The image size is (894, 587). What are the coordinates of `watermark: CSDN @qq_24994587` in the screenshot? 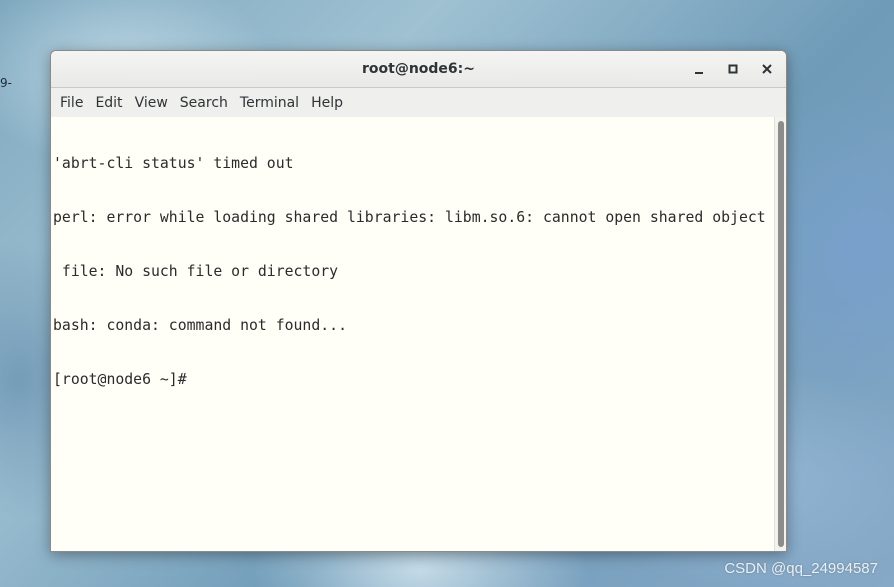 It's located at (801, 568).